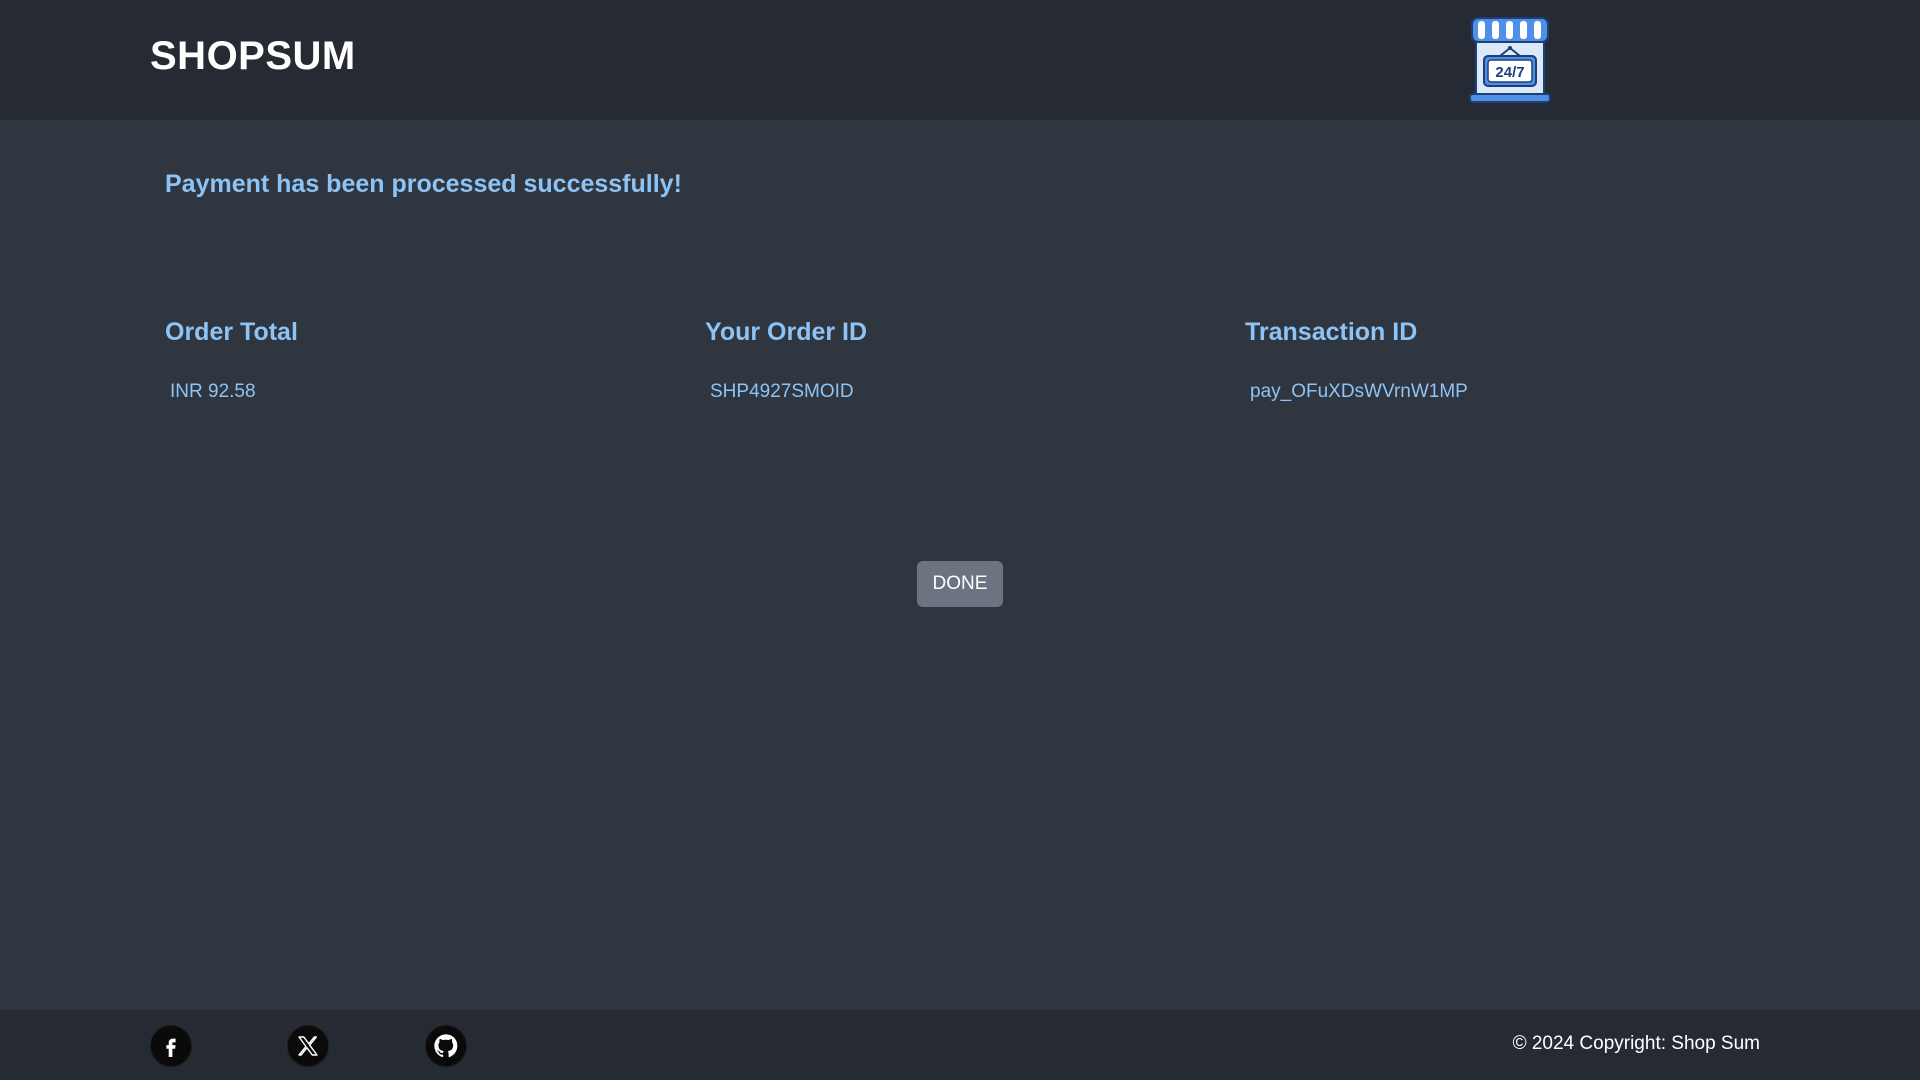 This screenshot has width=1920, height=1080. I want to click on x-link, so click(308, 1046).